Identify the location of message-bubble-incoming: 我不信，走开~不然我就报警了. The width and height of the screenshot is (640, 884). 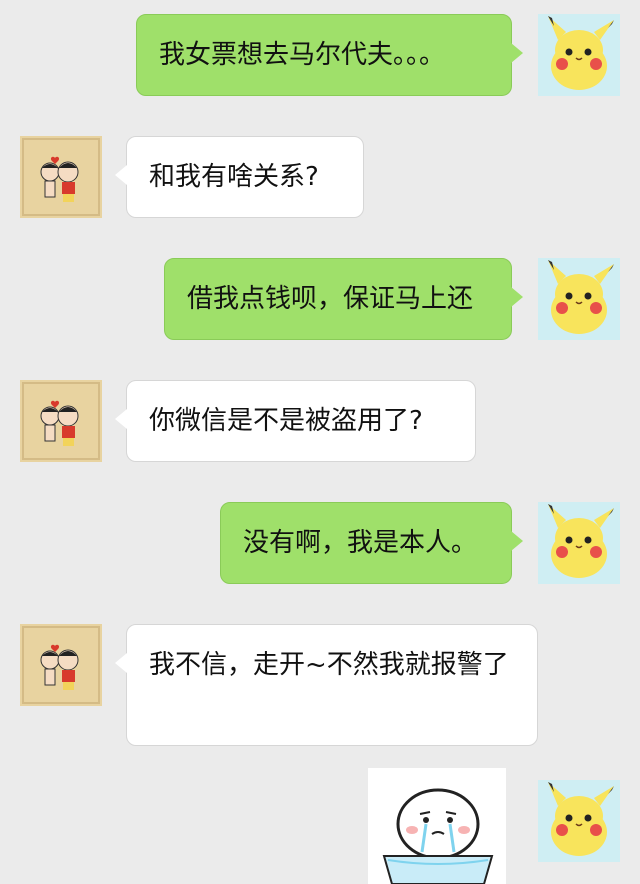
(326, 685).